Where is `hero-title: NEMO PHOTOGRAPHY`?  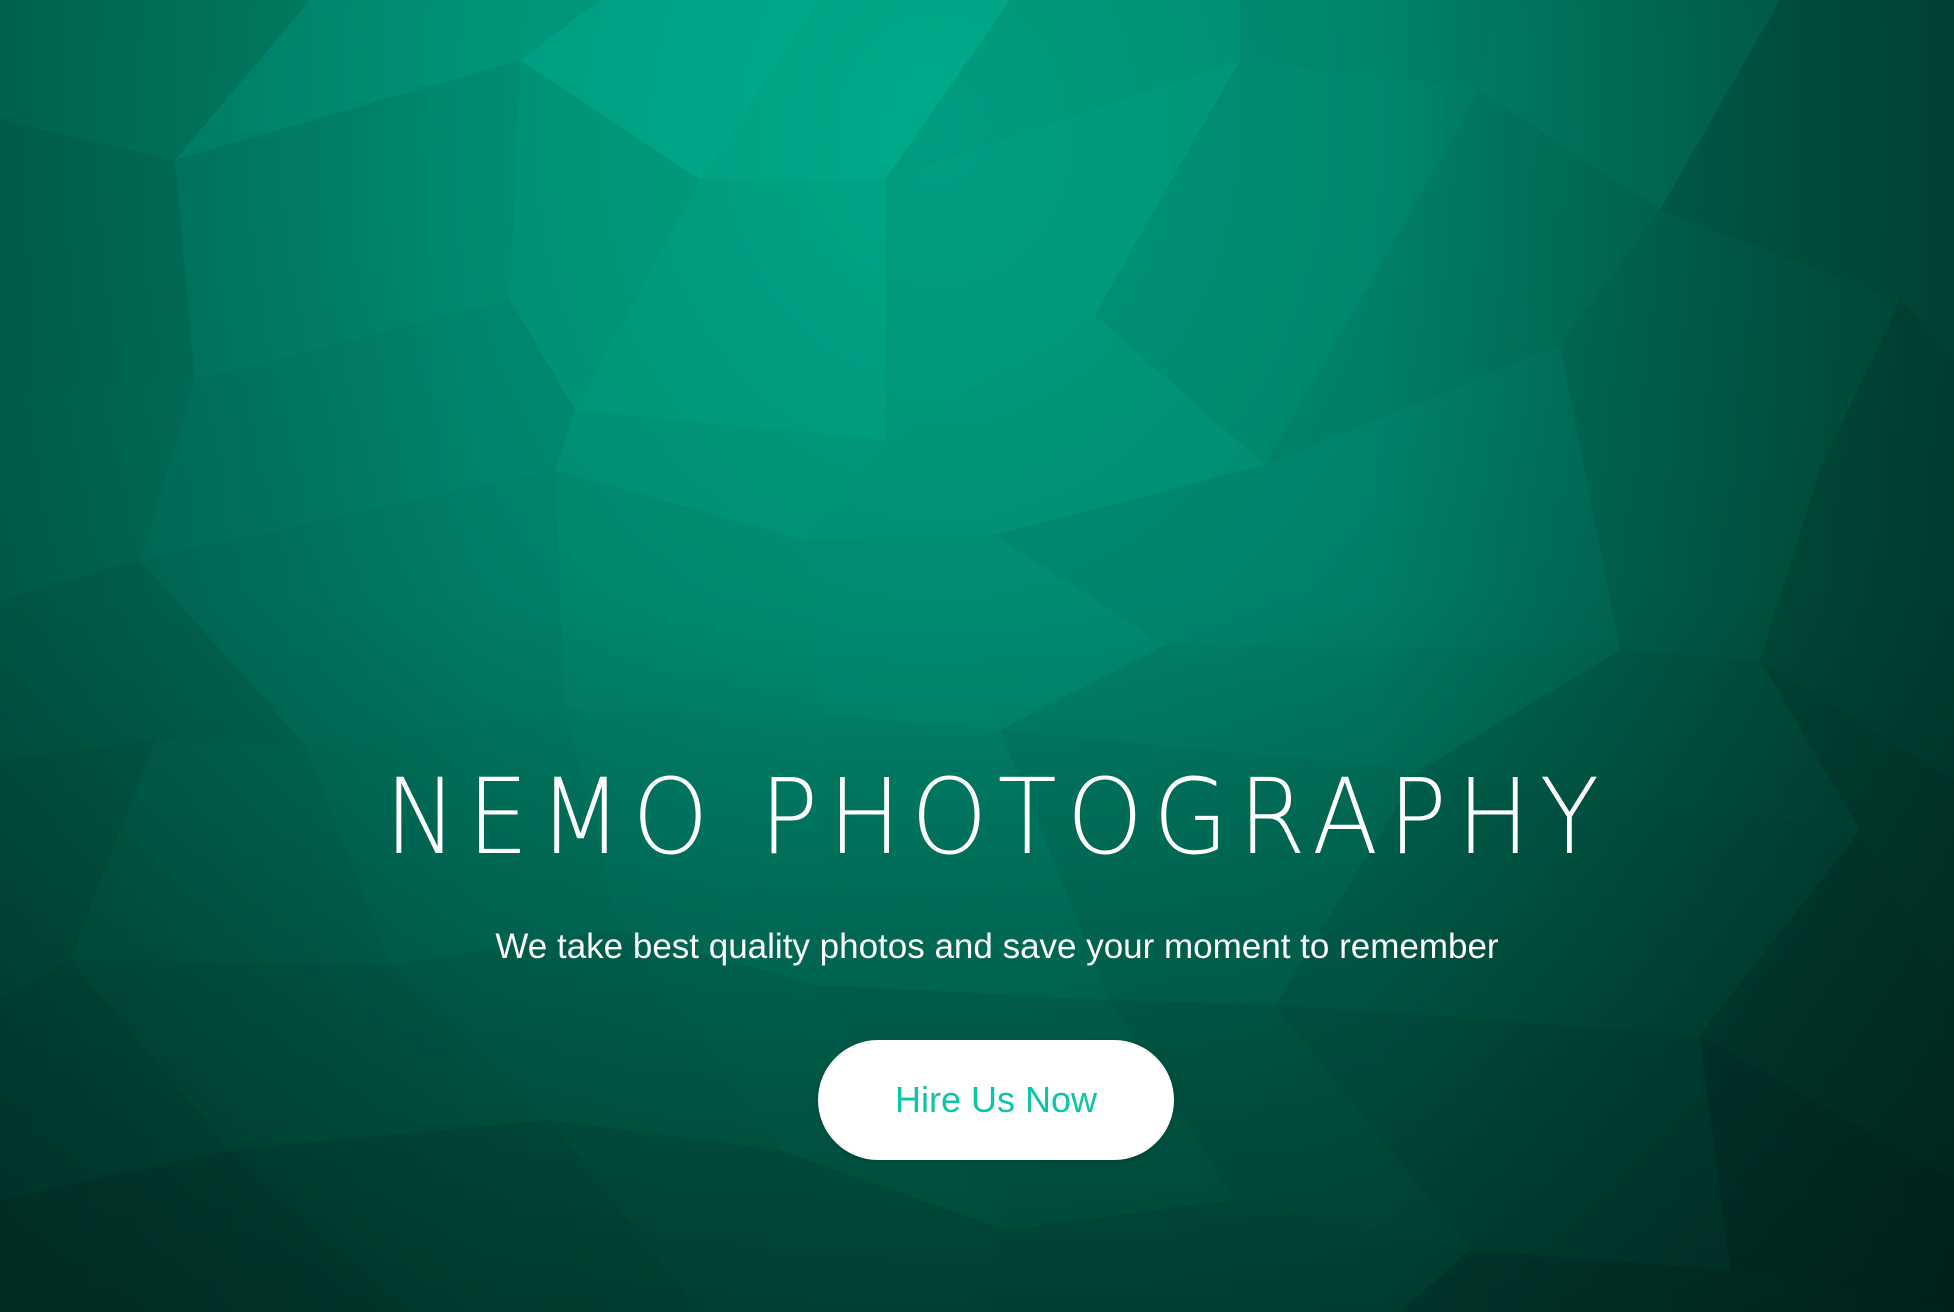 hero-title: NEMO PHOTOGRAPHY is located at coordinates (997, 817).